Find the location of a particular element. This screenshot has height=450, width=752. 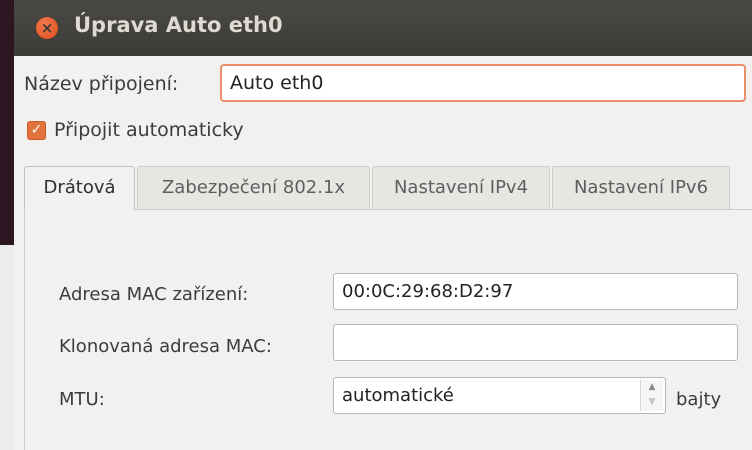

auto-connect-label: Připojit automaticky is located at coordinates (149, 130).